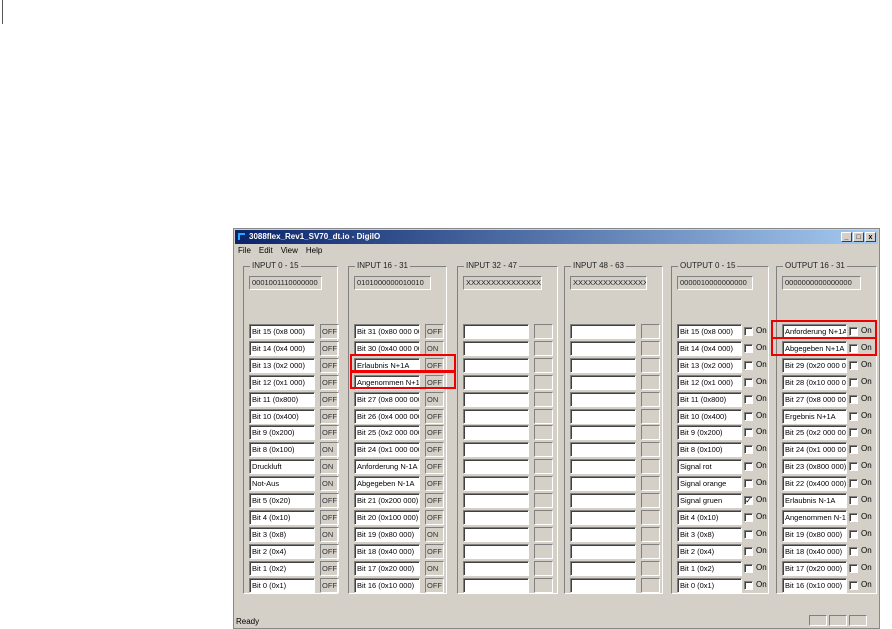  Describe the element at coordinates (748, 500) in the screenshot. I see `bit-checkbox: ✓` at that location.